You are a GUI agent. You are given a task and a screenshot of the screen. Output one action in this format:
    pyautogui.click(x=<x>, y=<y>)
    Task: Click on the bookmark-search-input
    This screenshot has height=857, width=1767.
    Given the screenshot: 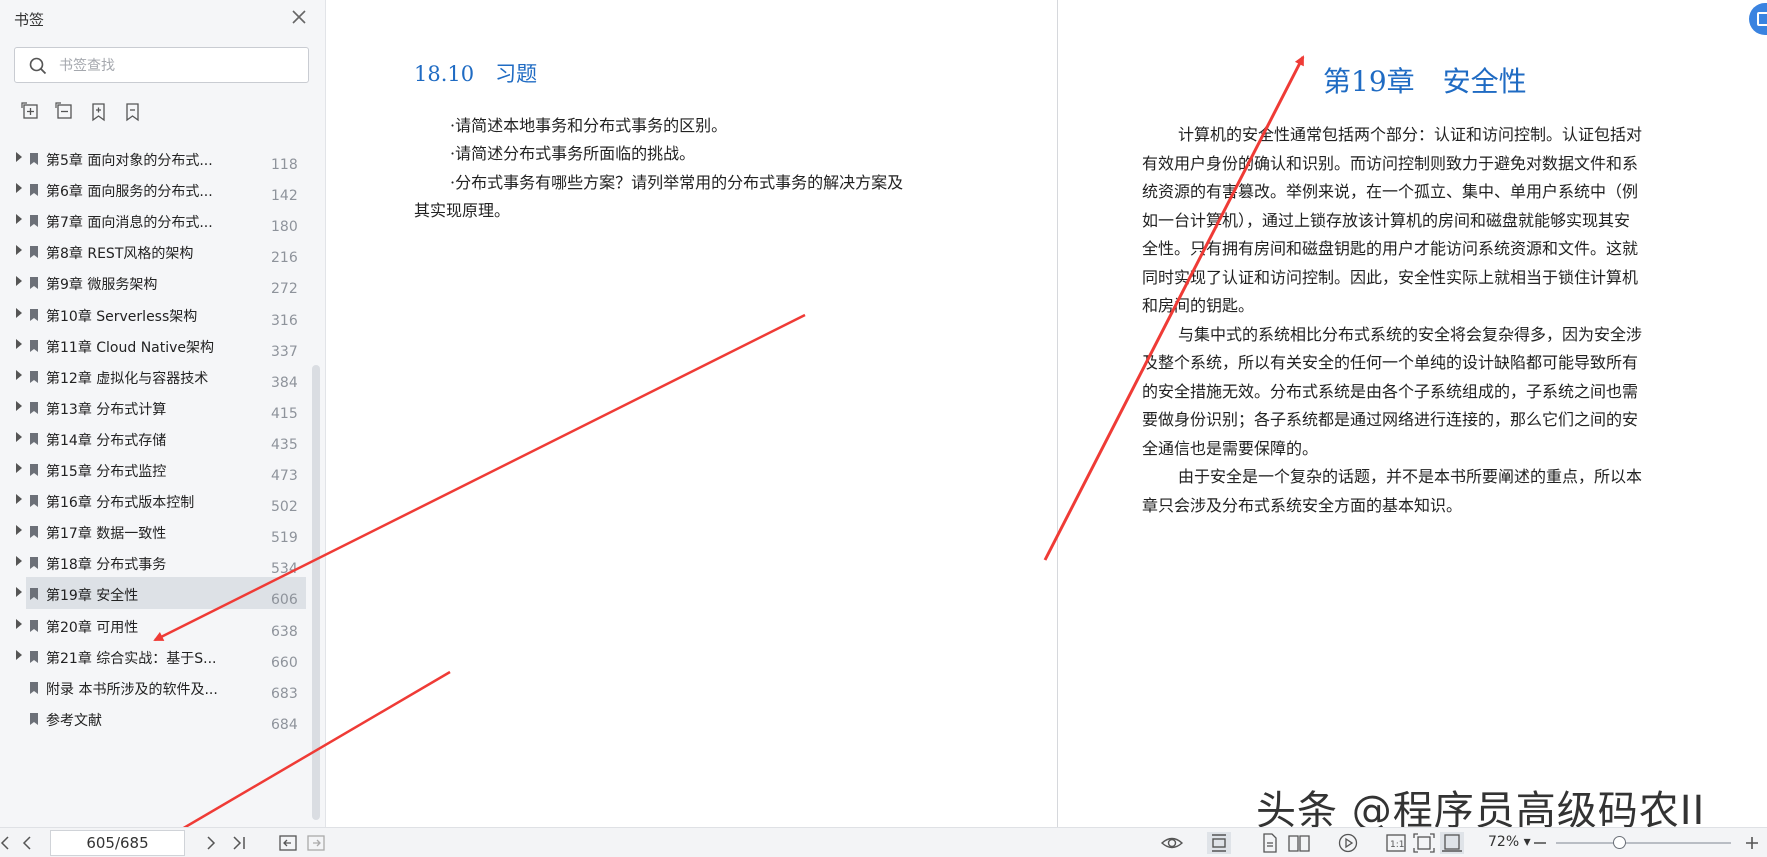 What is the action you would take?
    pyautogui.click(x=179, y=66)
    